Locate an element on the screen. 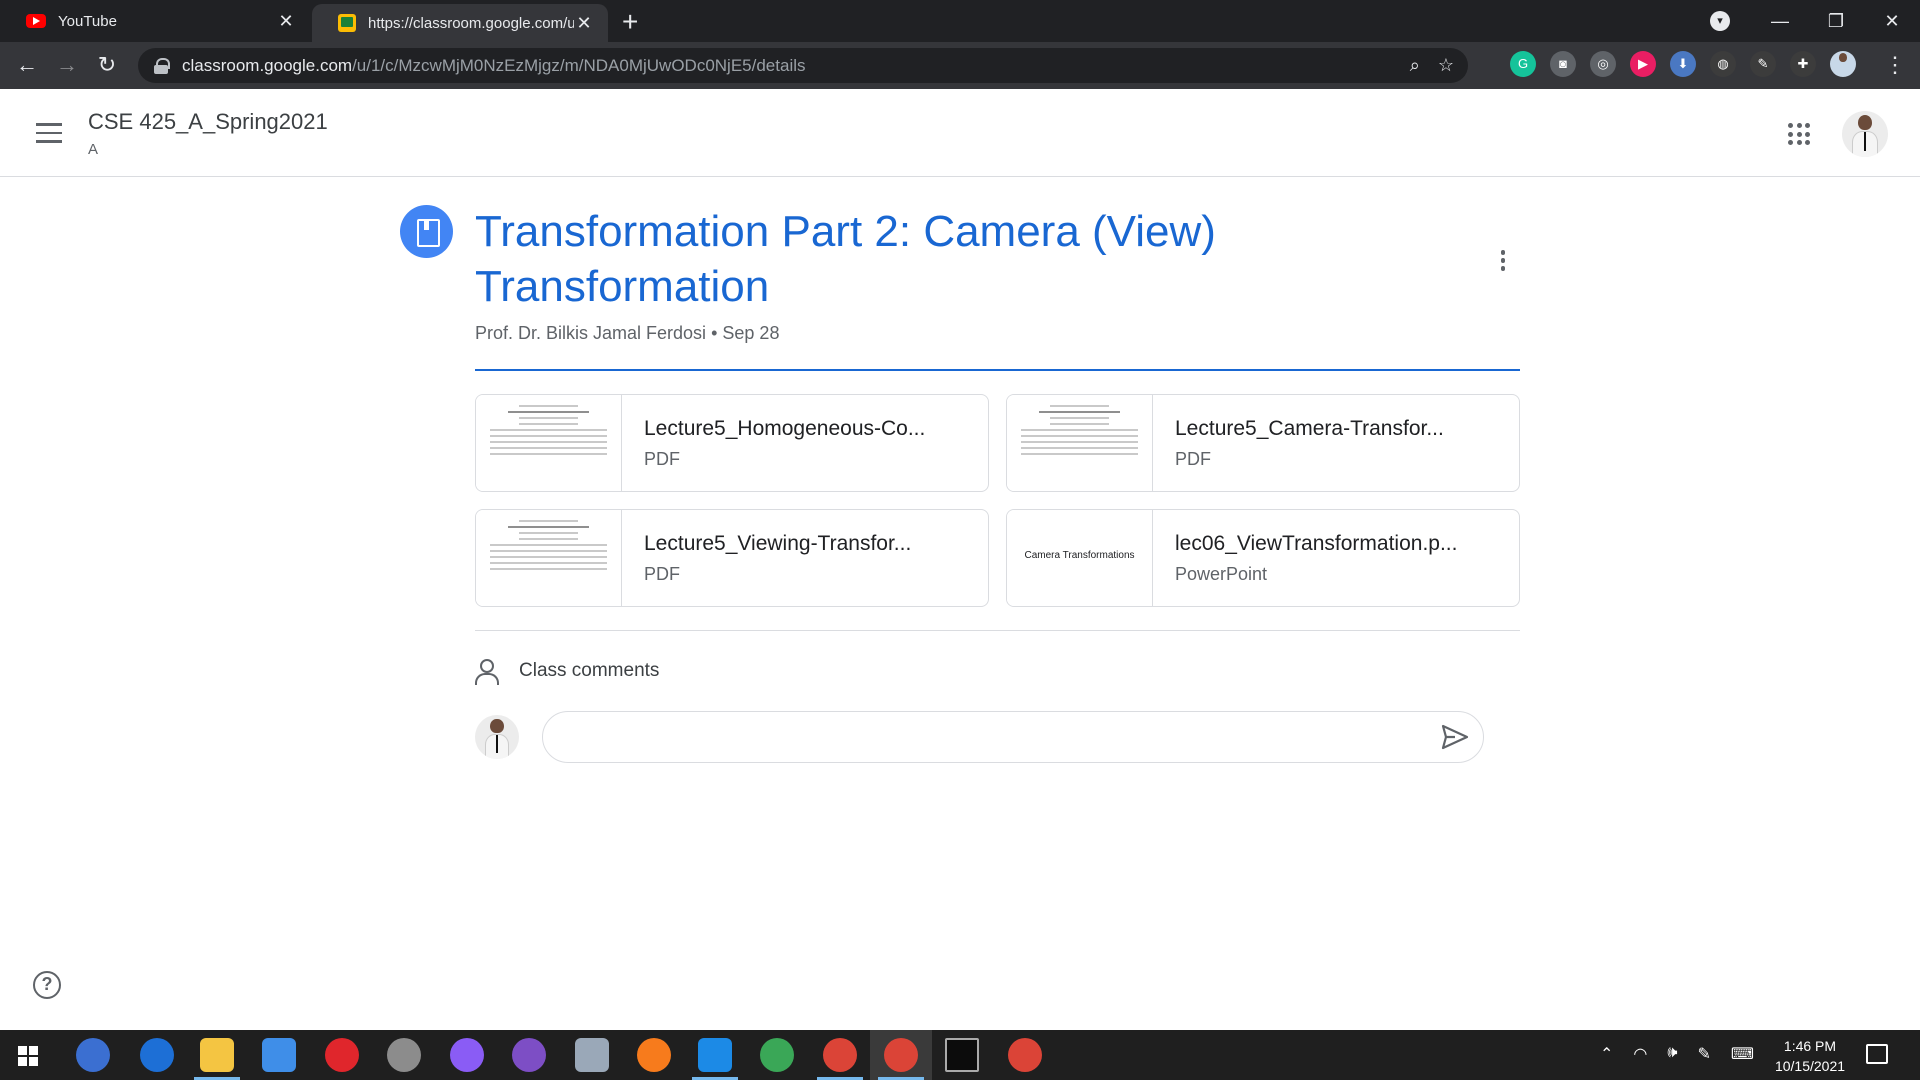 The width and height of the screenshot is (1920, 1080). download-icon: ⬇ is located at coordinates (1683, 64).